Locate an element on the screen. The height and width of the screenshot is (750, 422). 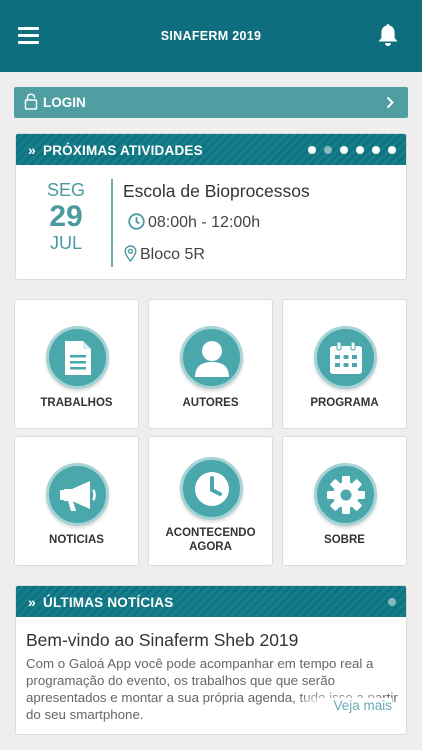
calendar-icon is located at coordinates (345, 357).